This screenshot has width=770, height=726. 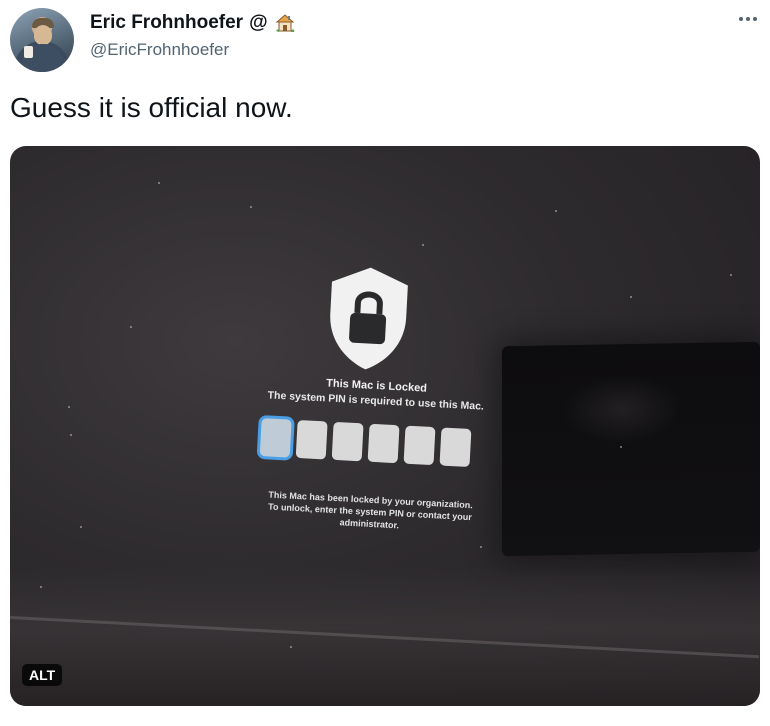 What do you see at coordinates (365, 443) in the screenshot?
I see `pin-entry` at bounding box center [365, 443].